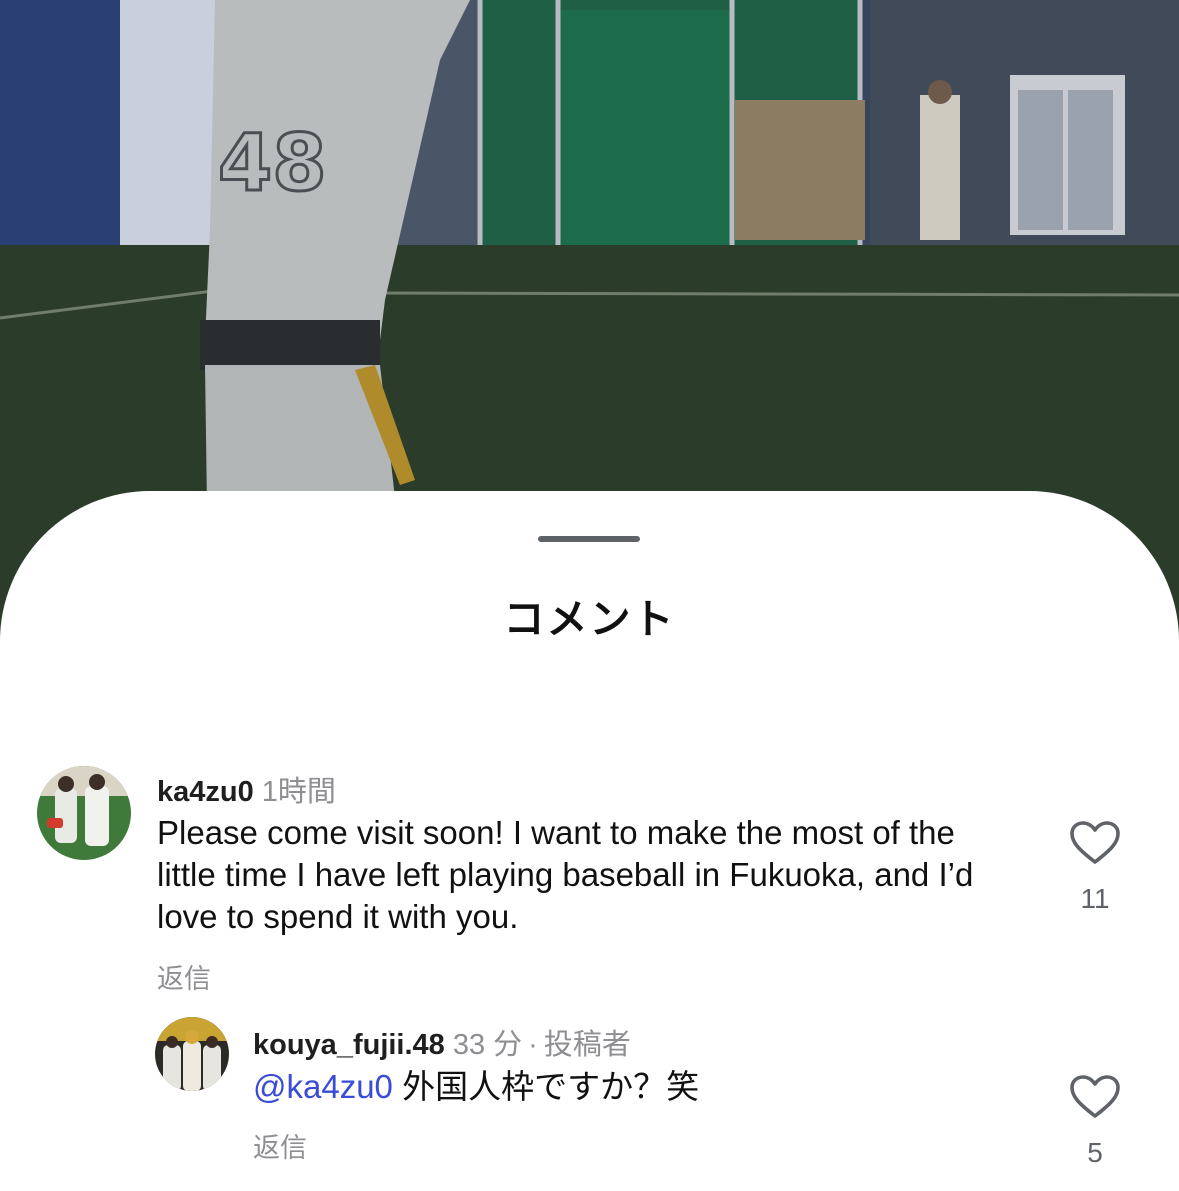  What do you see at coordinates (280, 1145) in the screenshot?
I see `reply-button: 返信` at bounding box center [280, 1145].